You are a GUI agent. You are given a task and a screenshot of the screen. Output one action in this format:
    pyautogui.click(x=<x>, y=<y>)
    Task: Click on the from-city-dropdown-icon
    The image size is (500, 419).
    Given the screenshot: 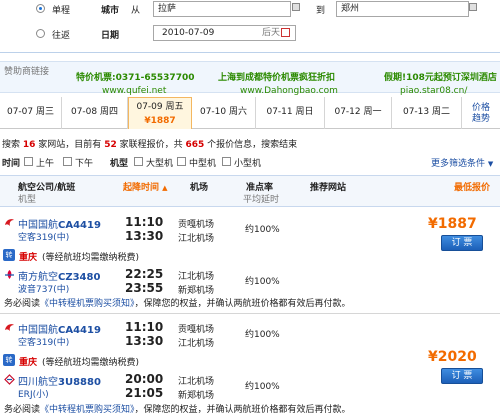 What is the action you would take?
    pyautogui.click(x=296, y=7)
    